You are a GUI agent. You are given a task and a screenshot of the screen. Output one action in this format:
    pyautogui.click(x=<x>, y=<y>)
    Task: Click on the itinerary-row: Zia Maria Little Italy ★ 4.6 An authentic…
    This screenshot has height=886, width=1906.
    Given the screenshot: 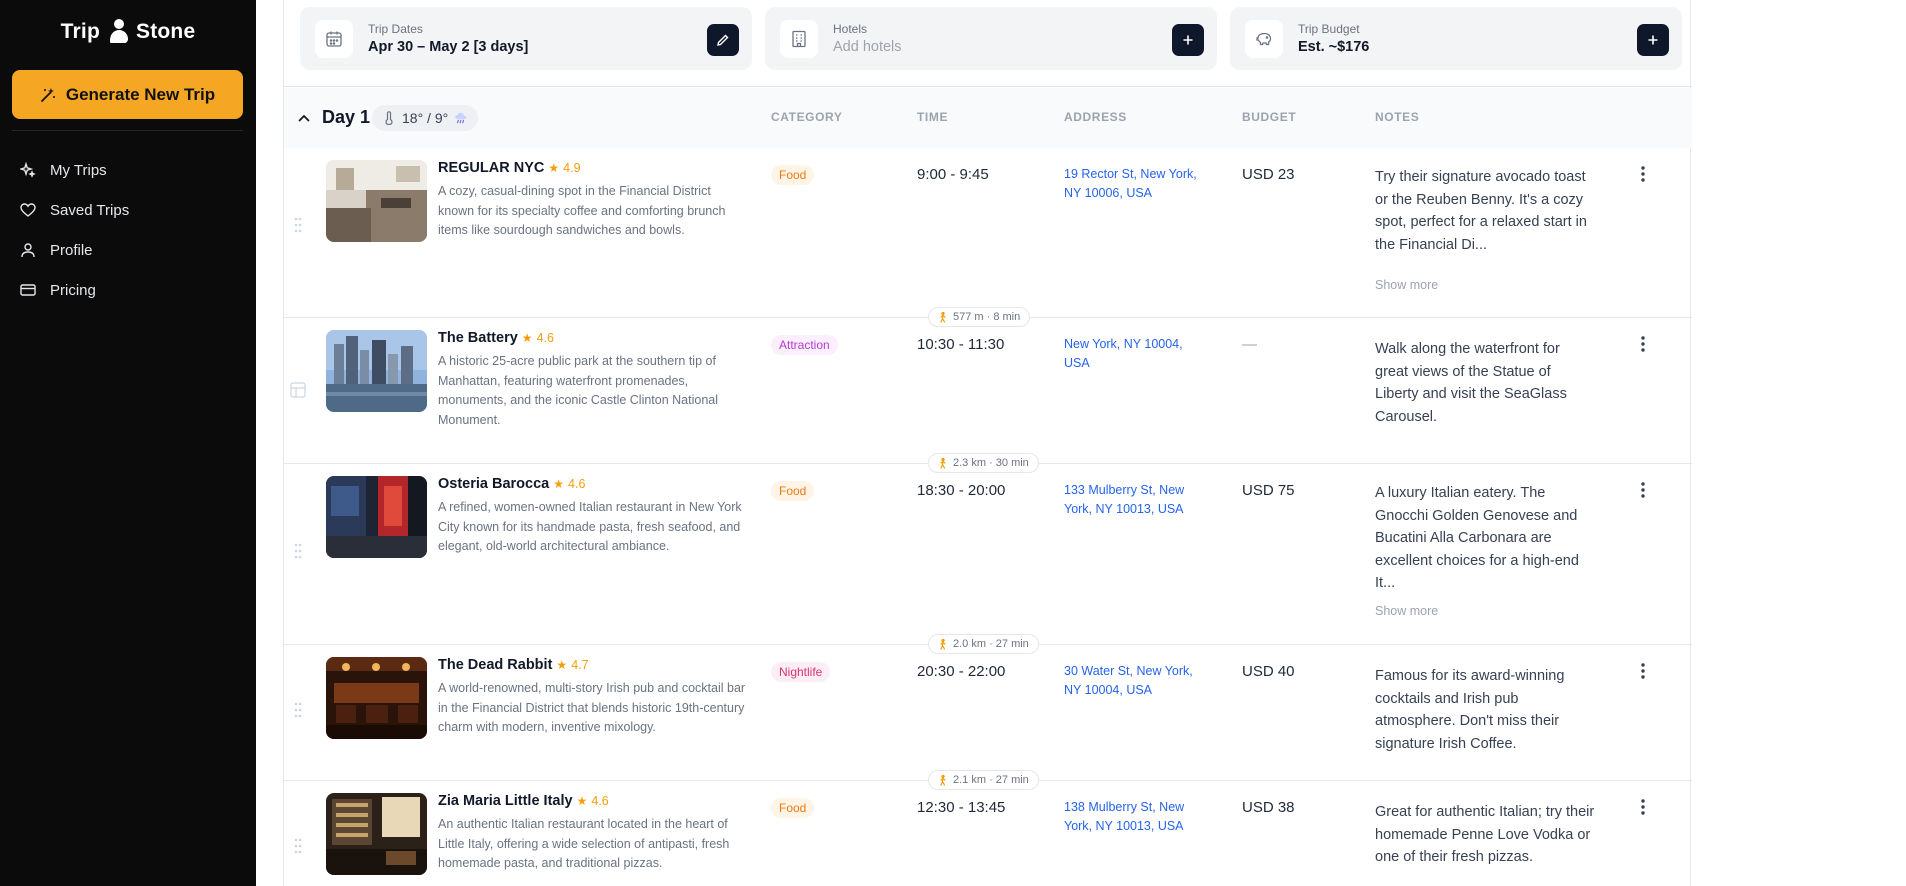 What is the action you would take?
    pyautogui.click(x=988, y=833)
    